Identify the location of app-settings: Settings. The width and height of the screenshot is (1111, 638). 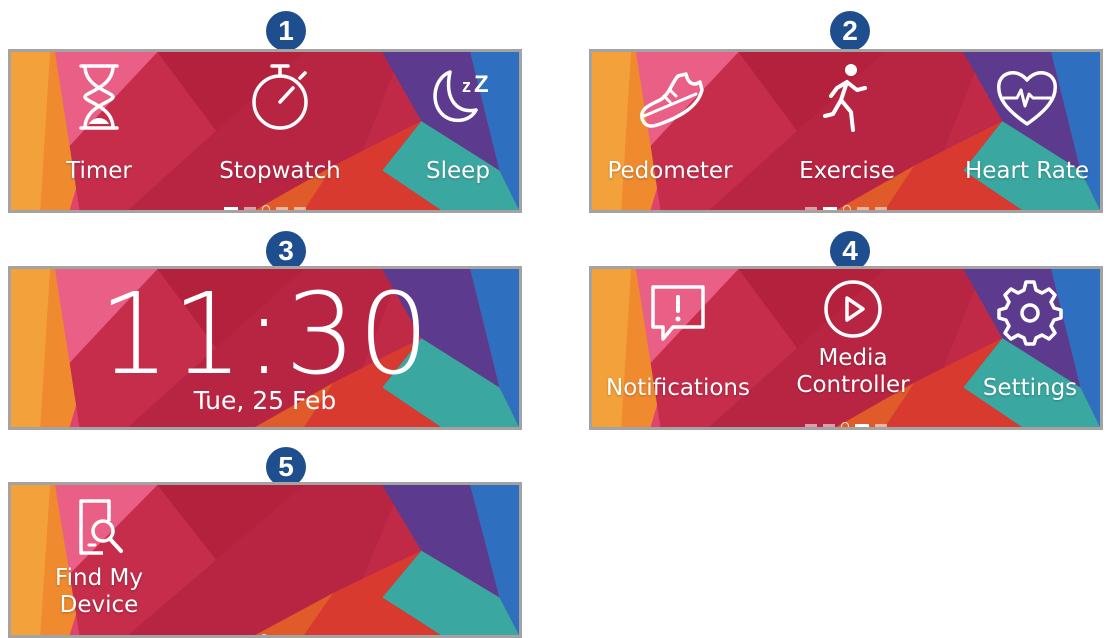
(1020, 339).